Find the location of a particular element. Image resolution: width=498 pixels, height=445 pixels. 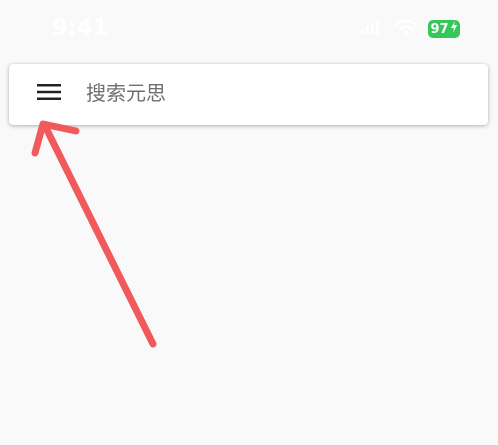

status-time: 9:41 is located at coordinates (80, 28).